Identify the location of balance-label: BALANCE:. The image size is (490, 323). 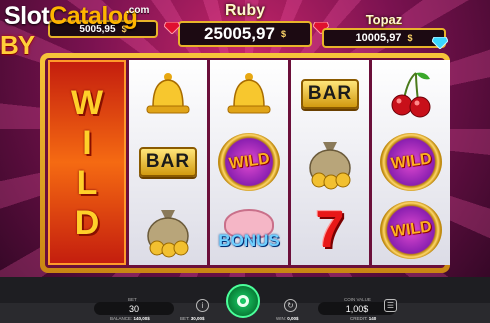
(121, 318).